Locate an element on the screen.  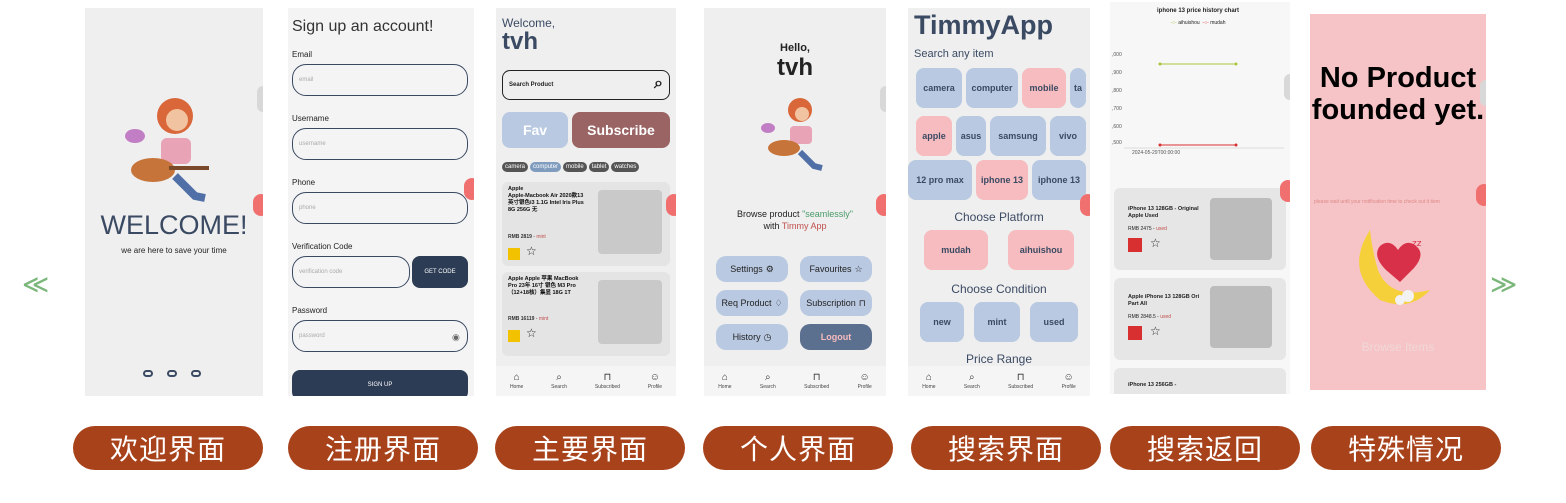
keyword-chip: ta is located at coordinates (1078, 88).